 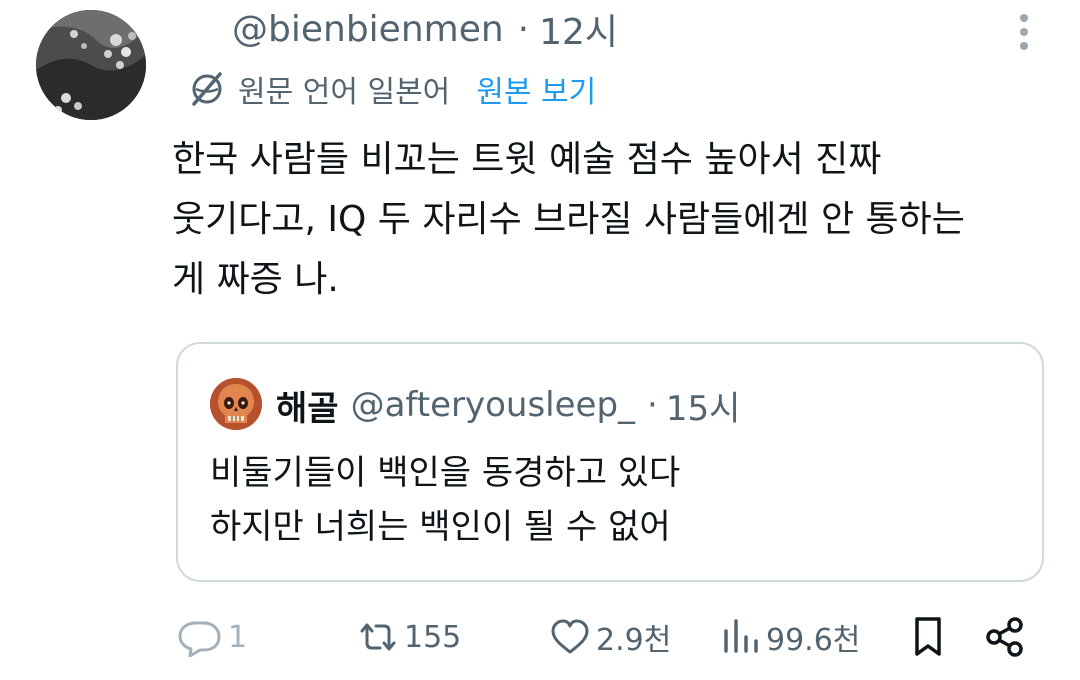 I want to click on reply-button: 1, so click(x=211, y=637).